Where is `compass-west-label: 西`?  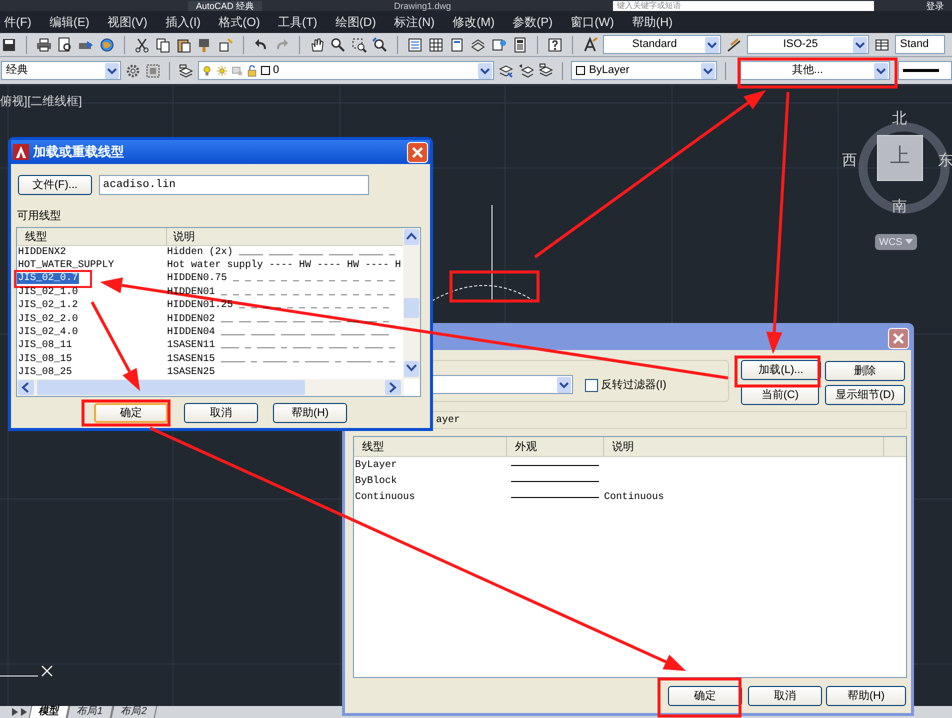
compass-west-label: 西 is located at coordinates (849, 161).